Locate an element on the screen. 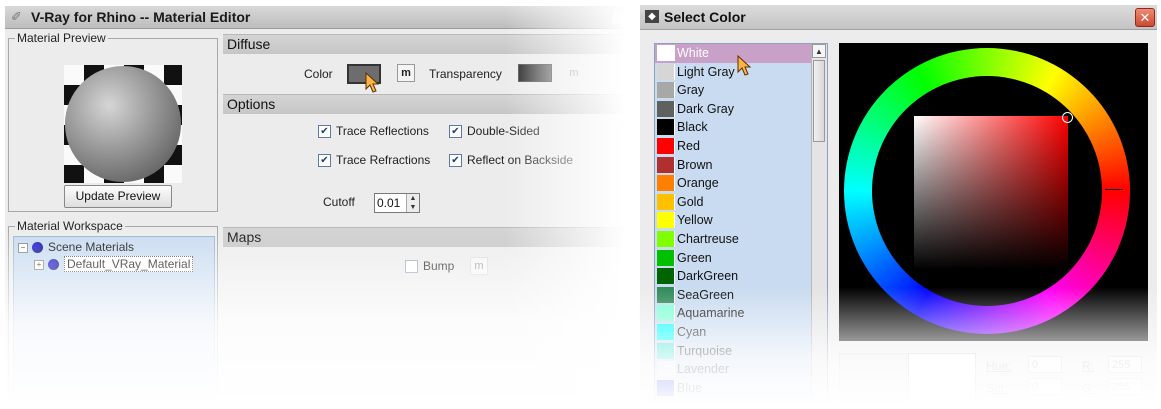 The width and height of the screenshot is (1161, 409). reflect-backside-checkbox: ✔ is located at coordinates (455, 160).